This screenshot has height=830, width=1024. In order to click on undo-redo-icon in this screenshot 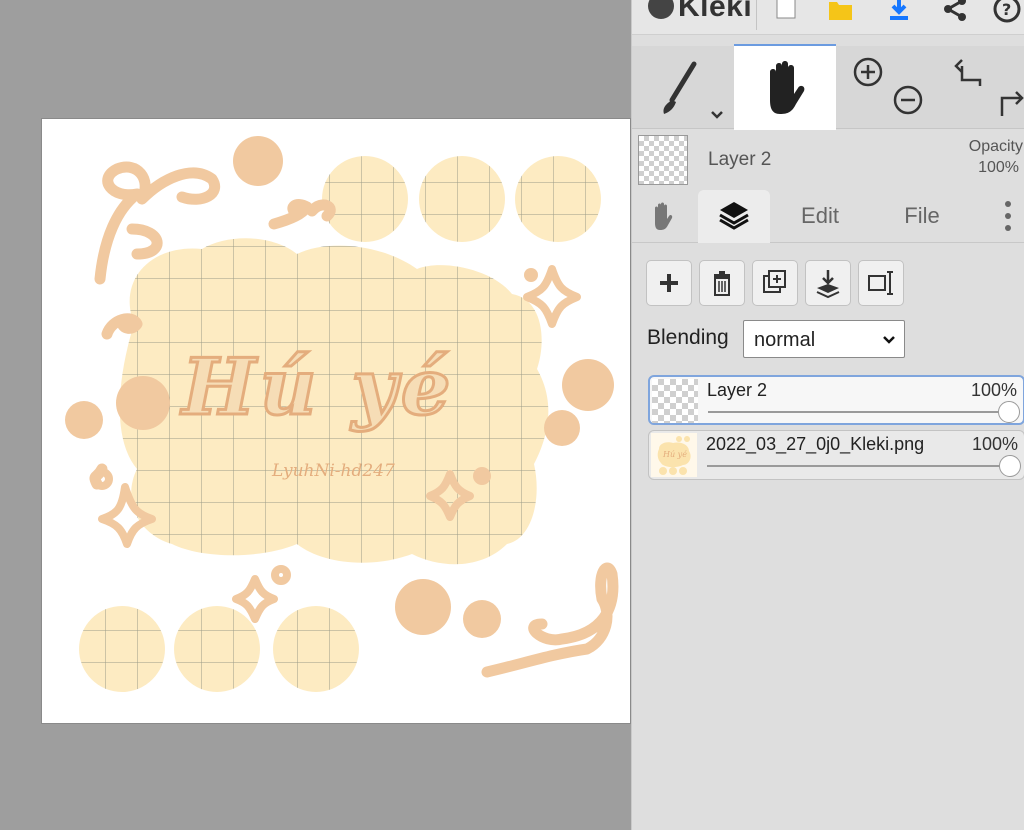, I will do `click(989, 87)`.